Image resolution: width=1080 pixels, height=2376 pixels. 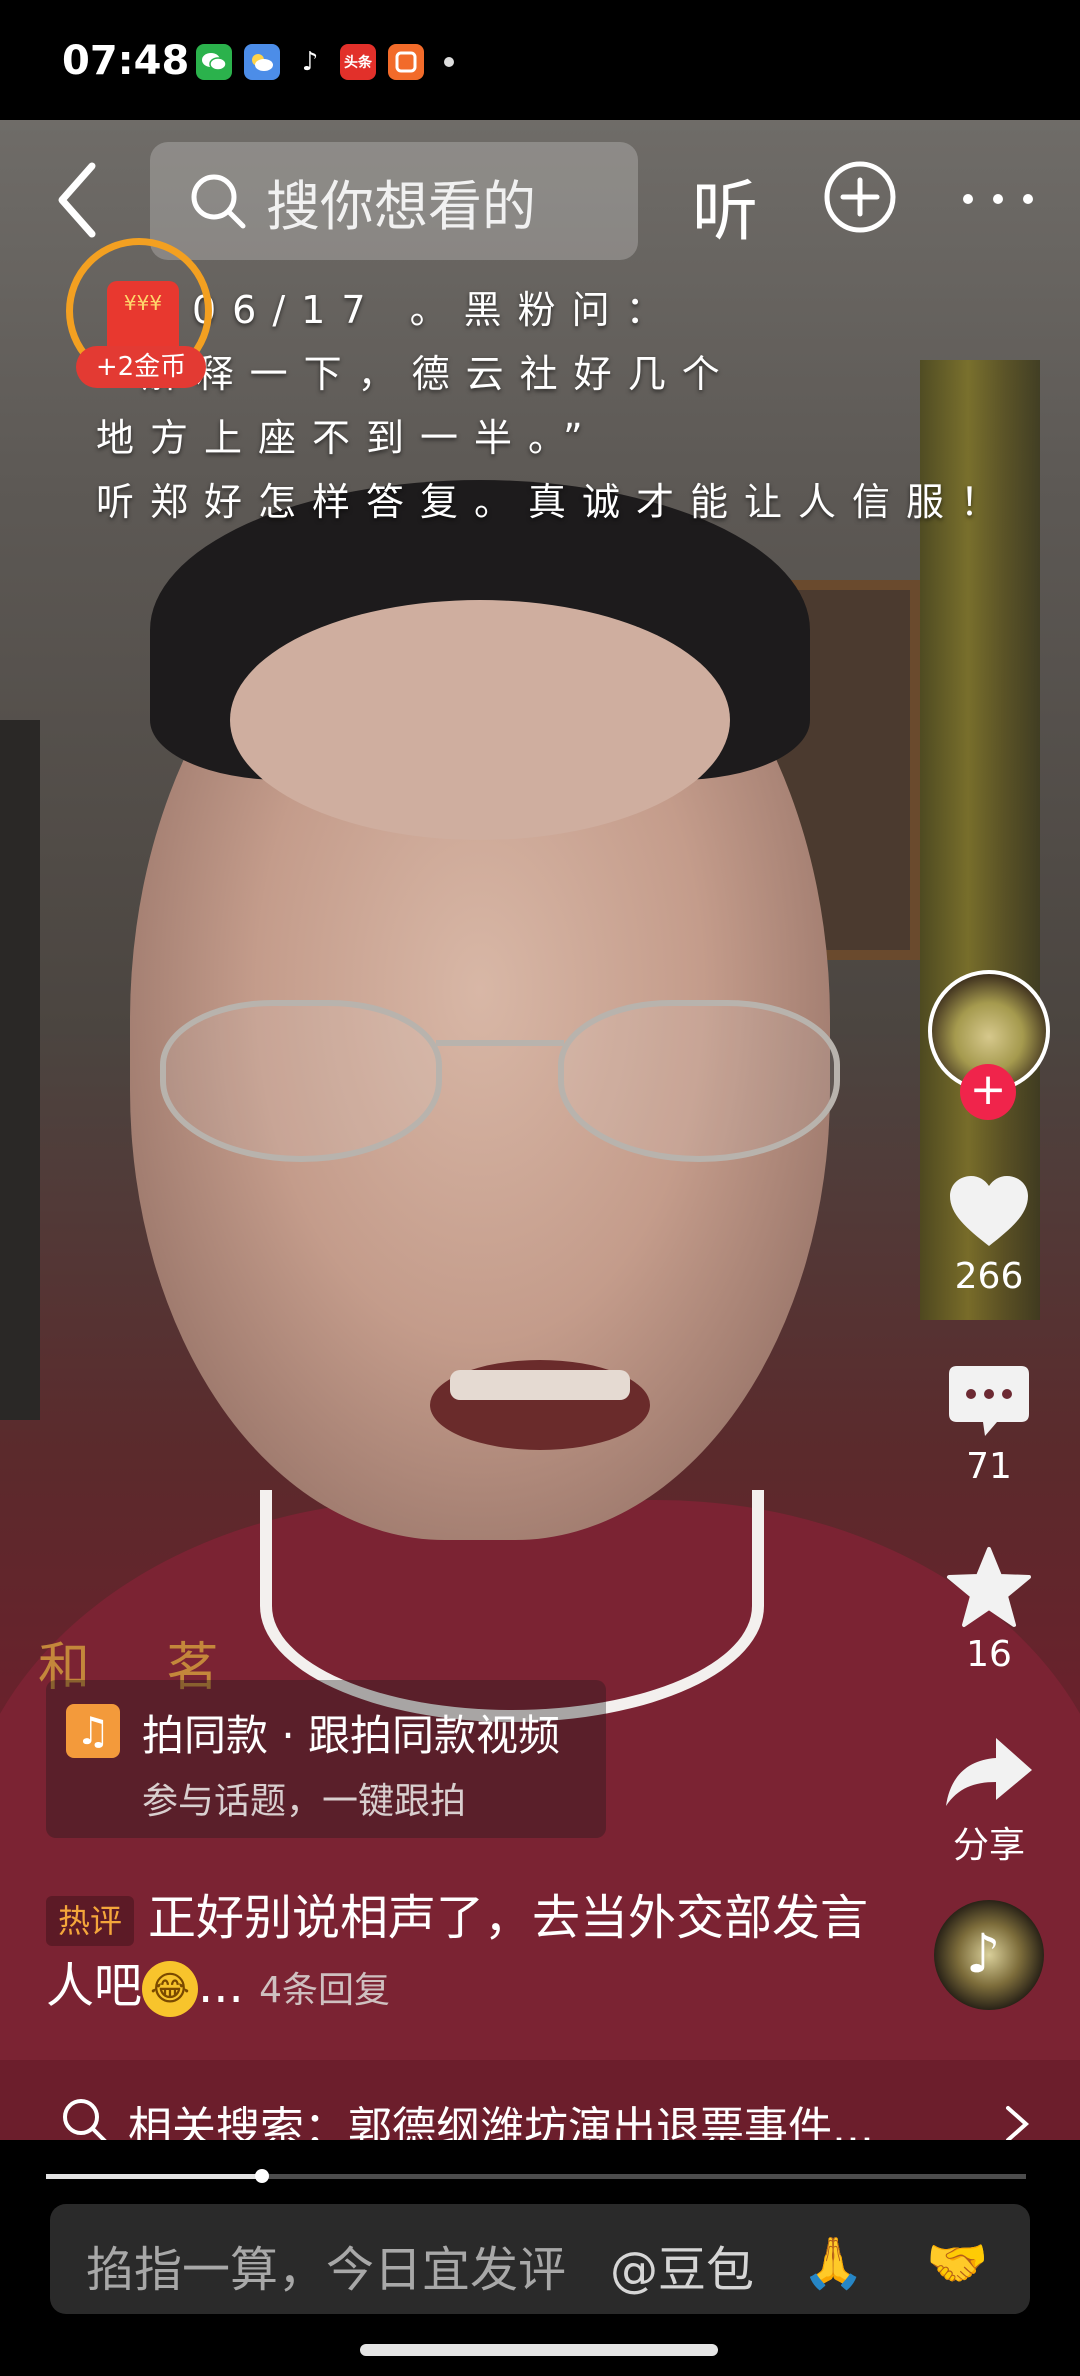 I want to click on comment-button: 71, so click(x=989, y=1425).